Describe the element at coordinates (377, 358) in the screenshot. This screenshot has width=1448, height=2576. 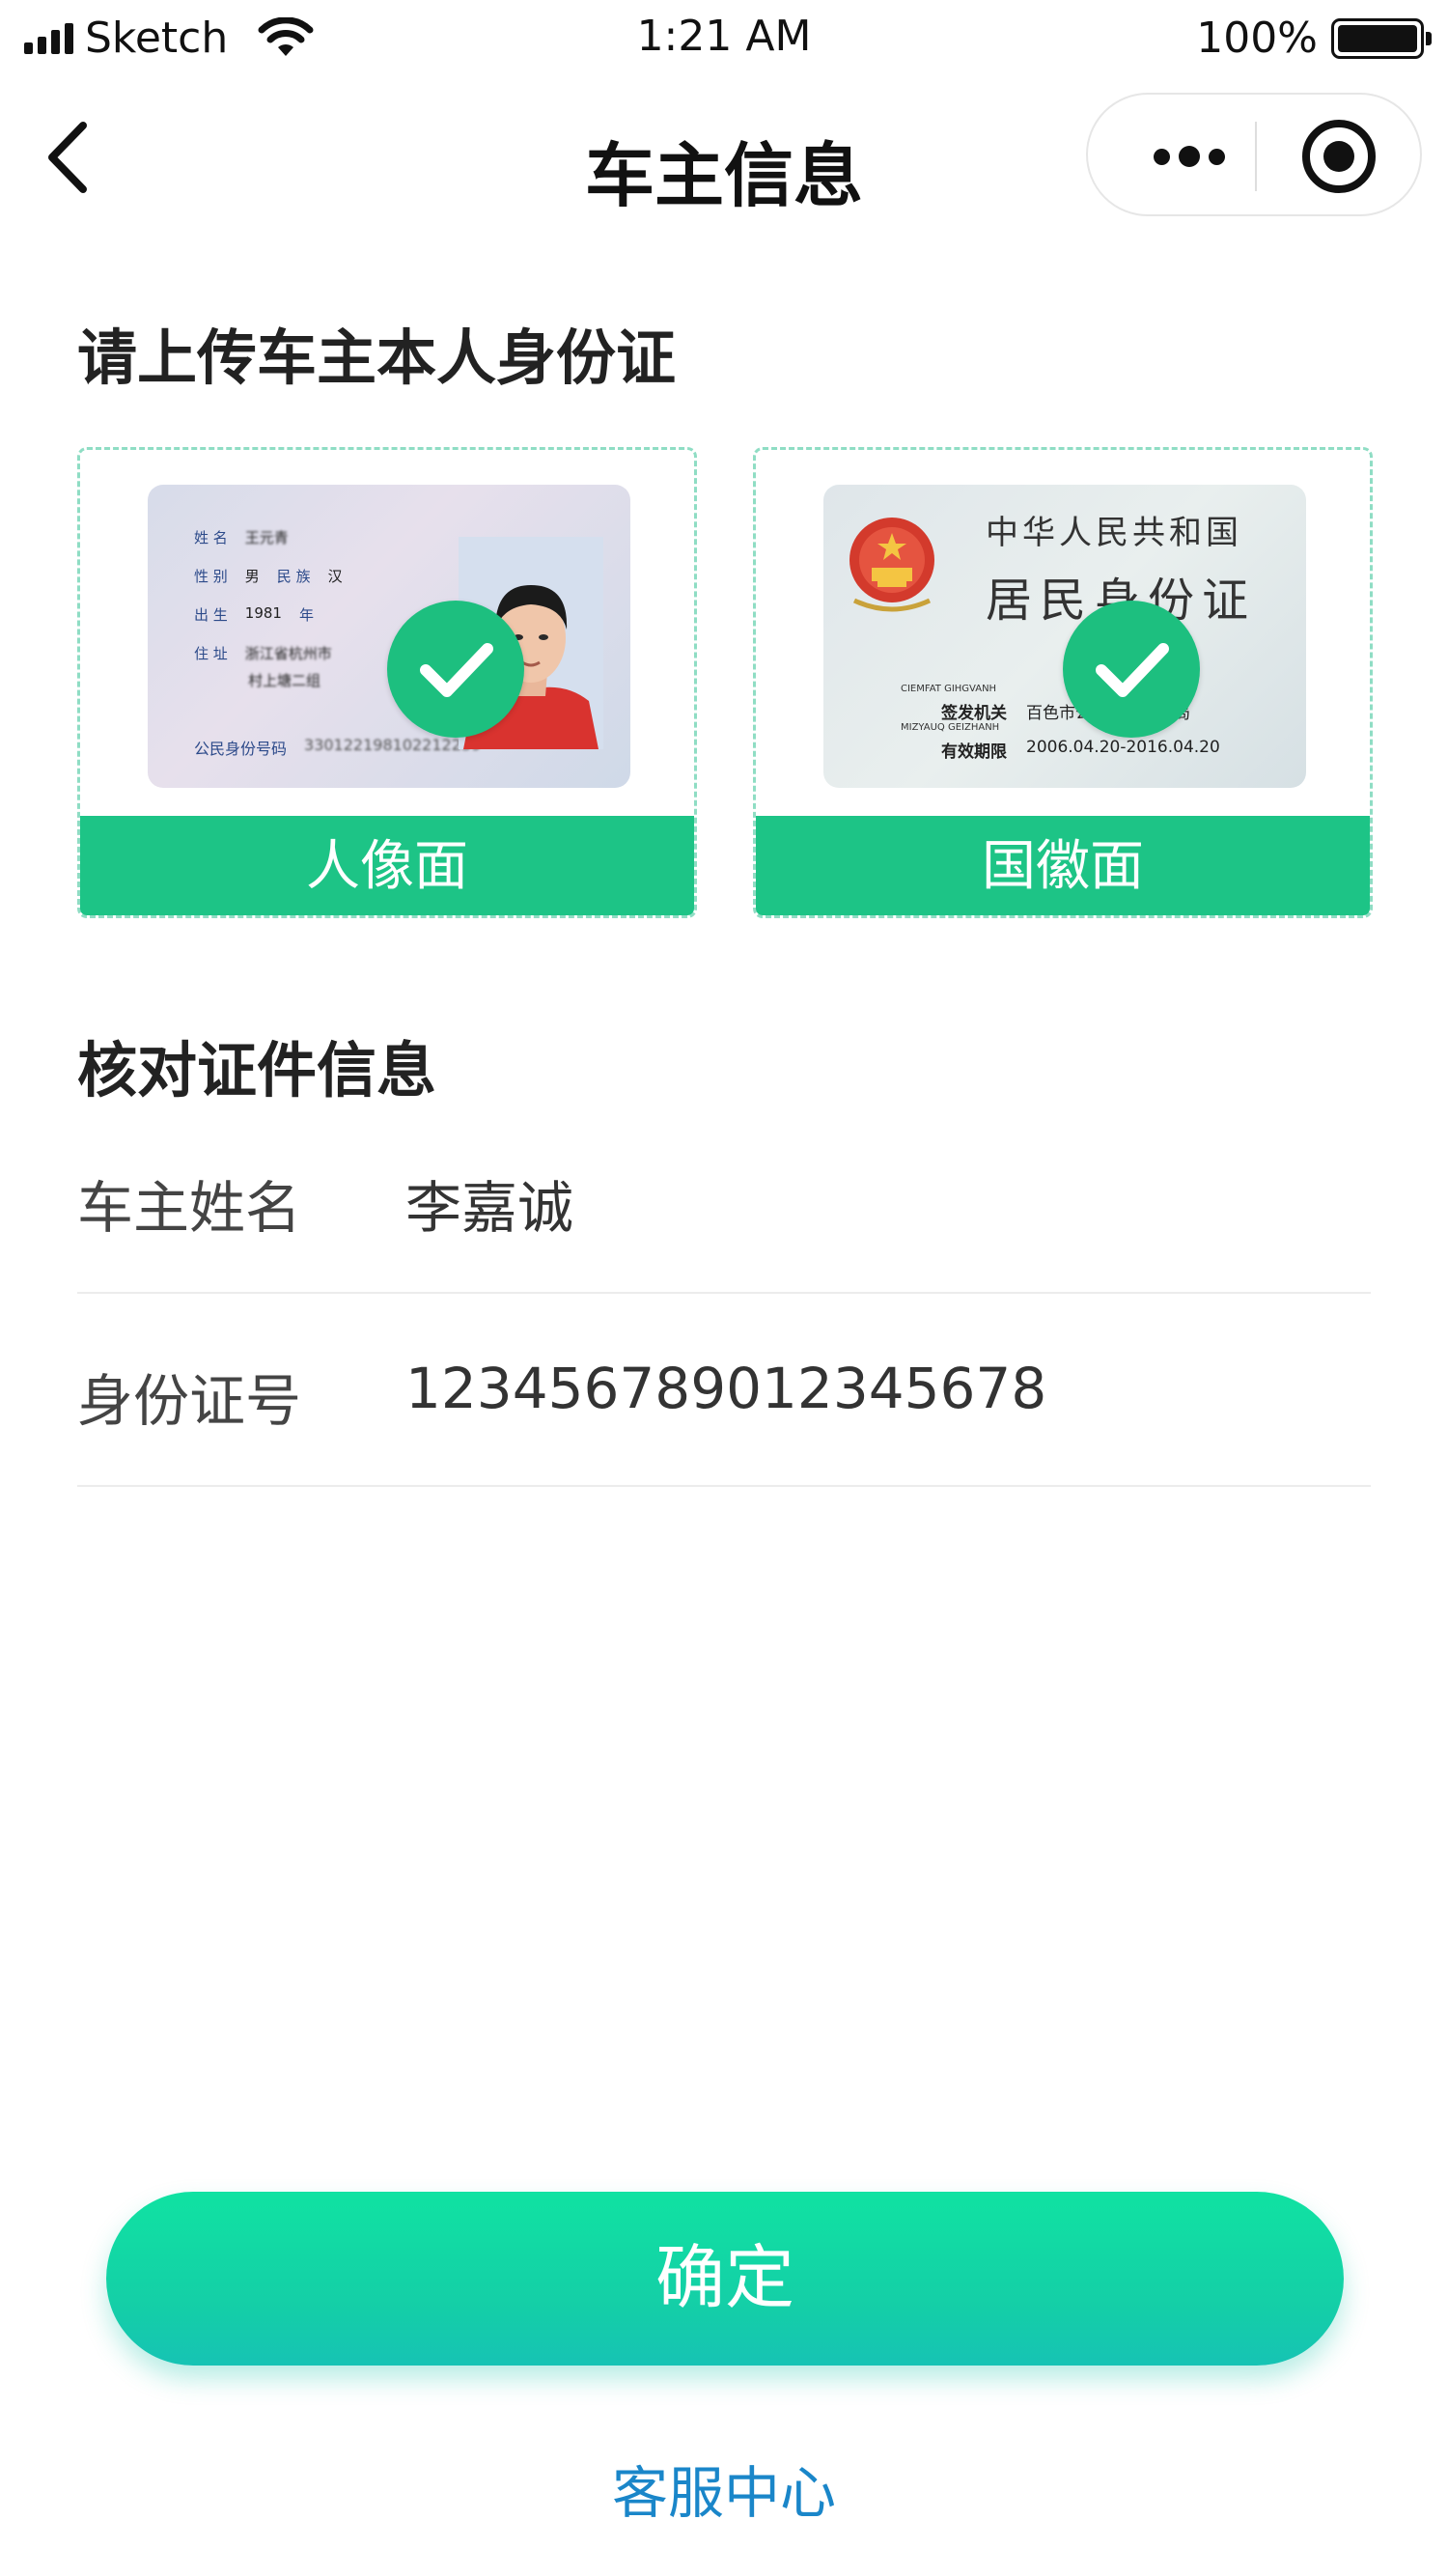
I see `upload-heading: 请上传车主本人身份证` at that location.